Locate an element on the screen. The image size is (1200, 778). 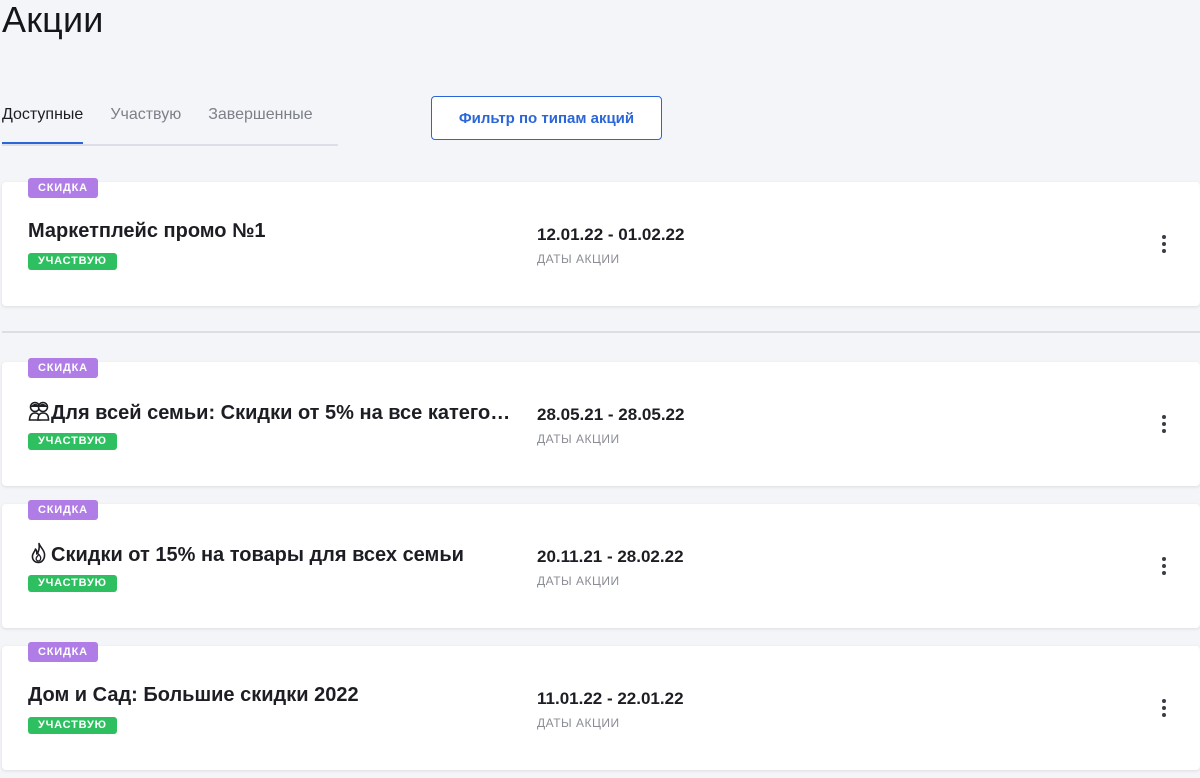
promotion-title: Дом и Сад: Большие скидки 2022 is located at coordinates (270, 695).